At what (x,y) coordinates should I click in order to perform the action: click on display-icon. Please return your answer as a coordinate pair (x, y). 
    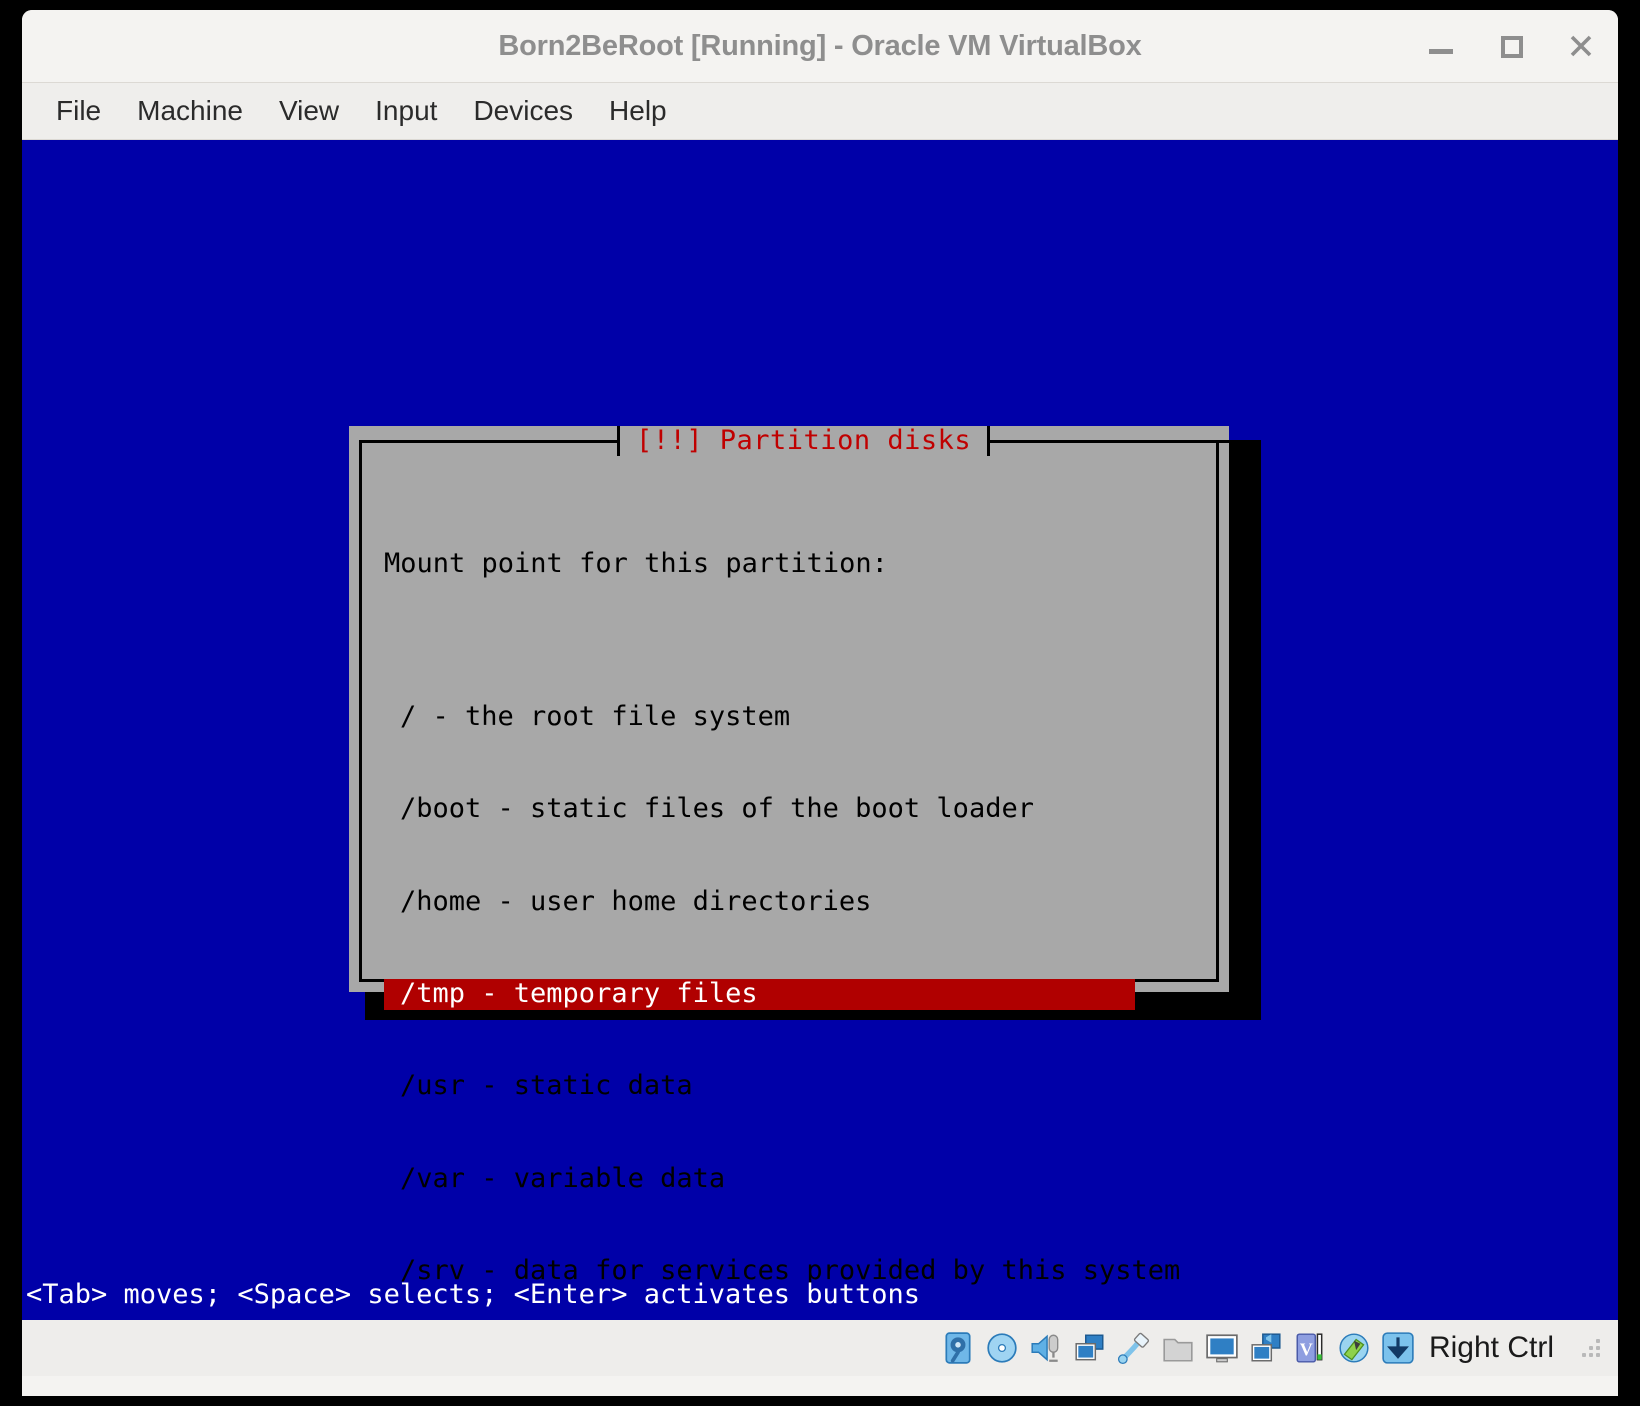
    Looking at the image, I should click on (1222, 1348).